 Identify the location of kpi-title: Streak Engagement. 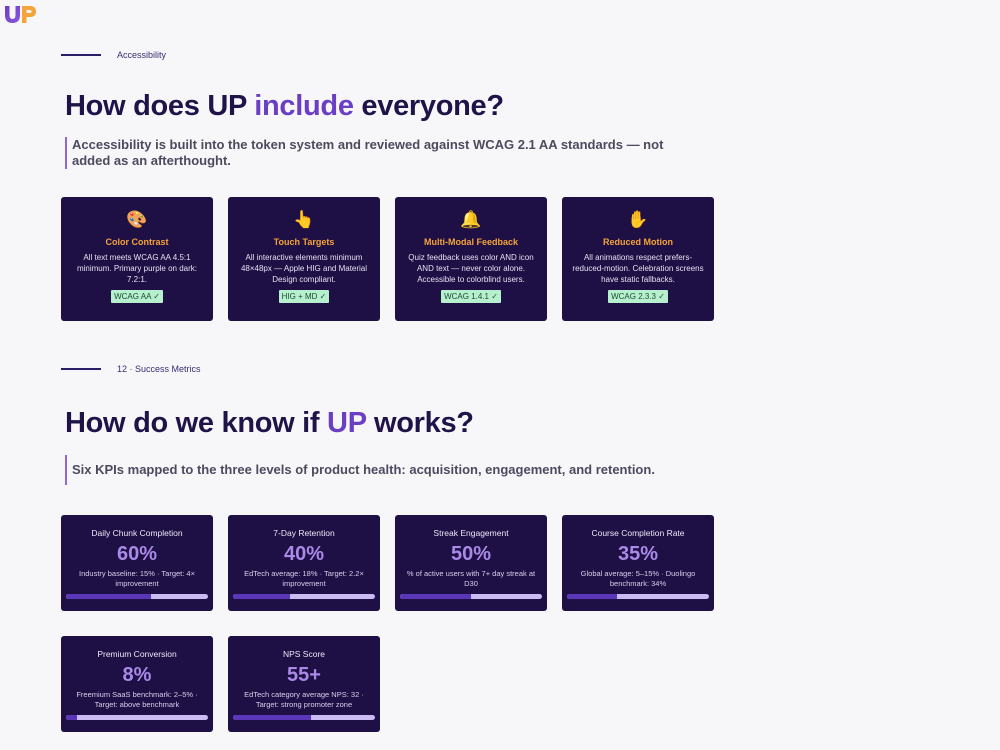
(471, 533).